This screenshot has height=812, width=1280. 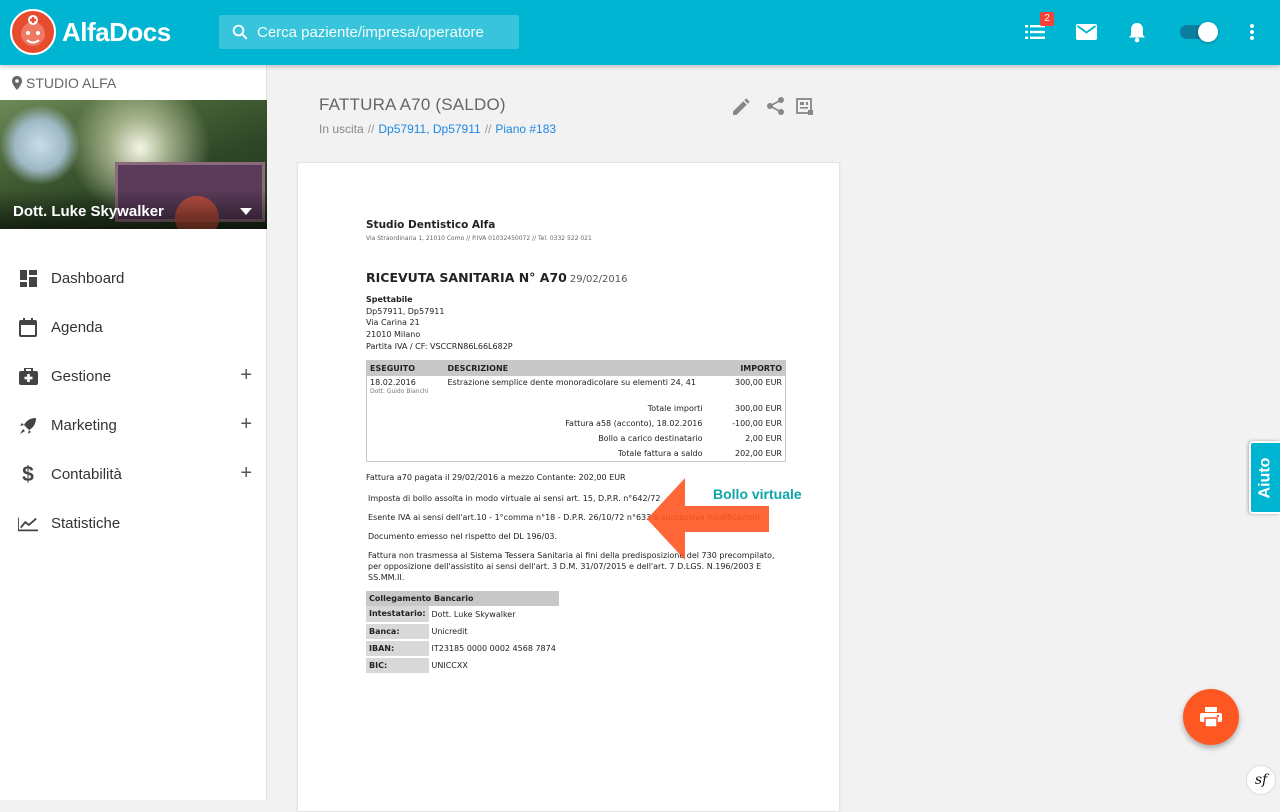 I want to click on sidebar-item-agenda: Agenda, so click(x=133, y=327).